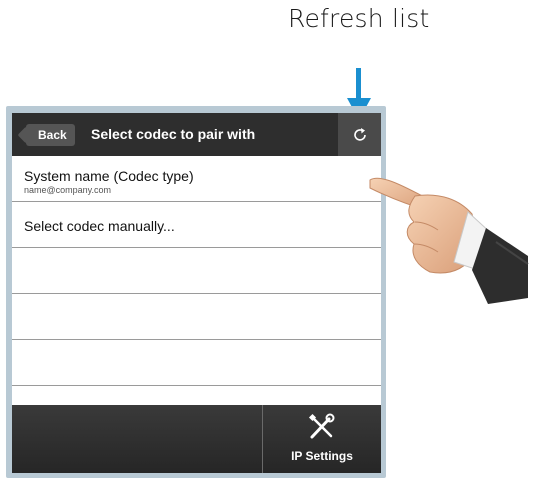  I want to click on bottom-toolbar: IP Settings, so click(196, 439).